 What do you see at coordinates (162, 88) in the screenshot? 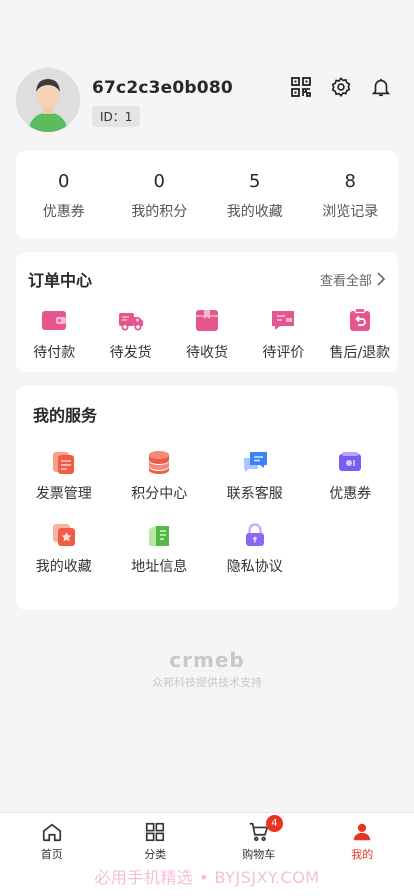
I see `username: 67c2c3e0b080` at bounding box center [162, 88].